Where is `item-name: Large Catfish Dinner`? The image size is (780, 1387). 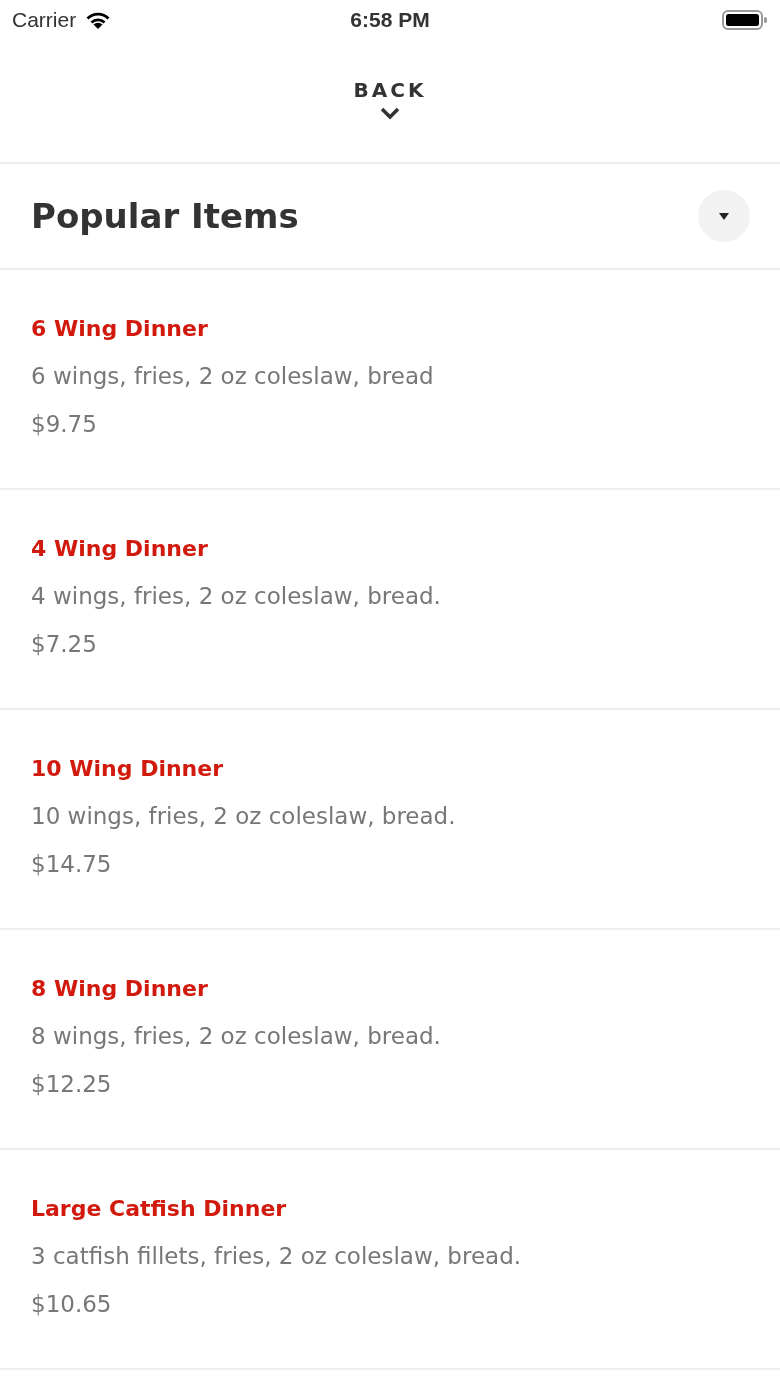
item-name: Large Catfish Dinner is located at coordinates (159, 1209).